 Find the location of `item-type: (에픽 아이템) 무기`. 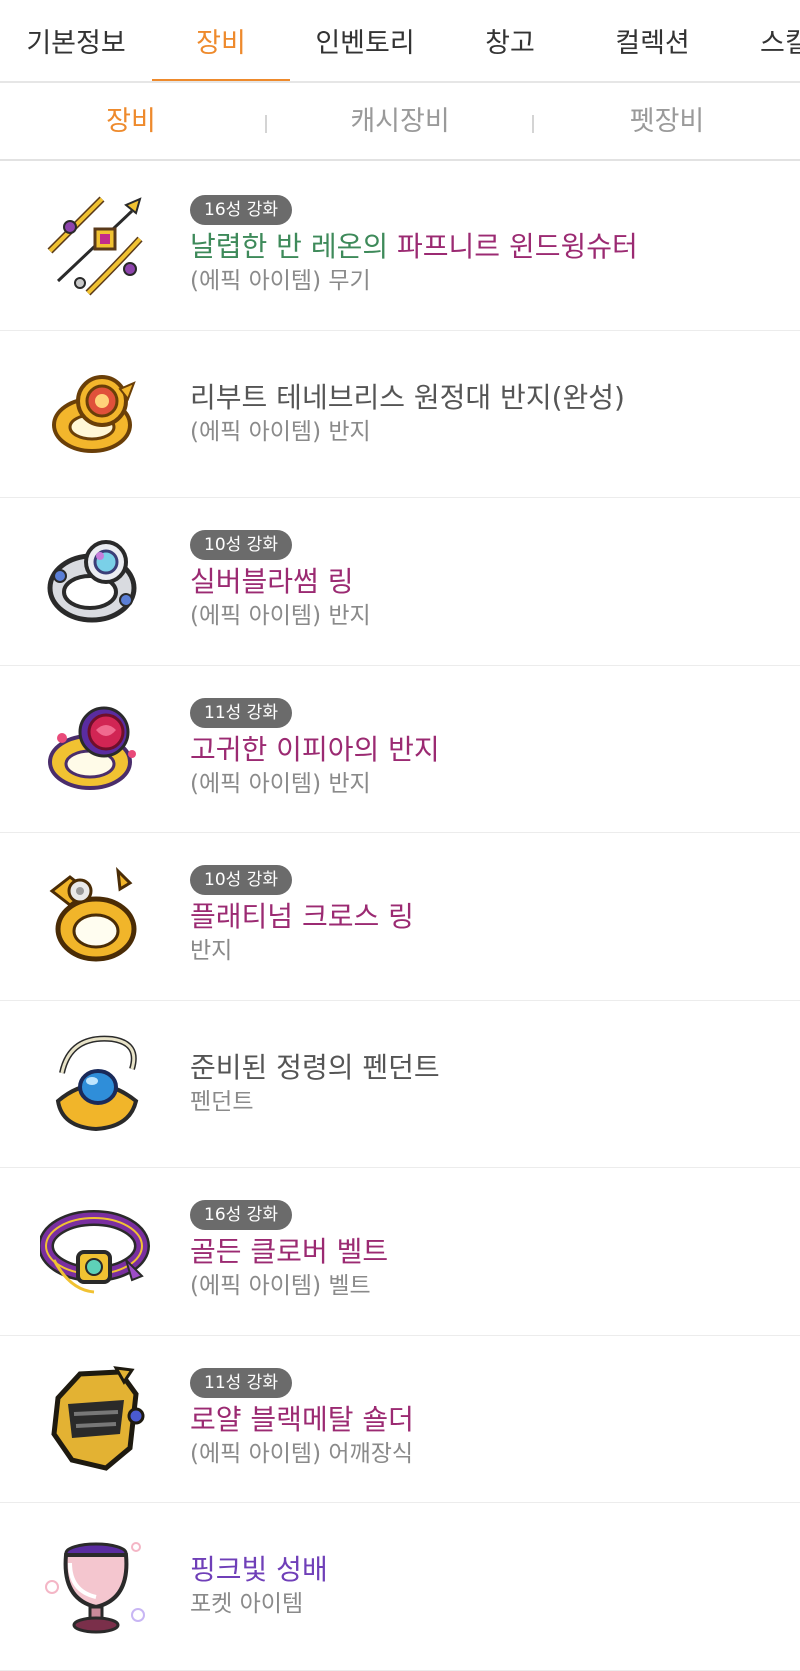

item-type: (에픽 아이템) 무기 is located at coordinates (280, 281).